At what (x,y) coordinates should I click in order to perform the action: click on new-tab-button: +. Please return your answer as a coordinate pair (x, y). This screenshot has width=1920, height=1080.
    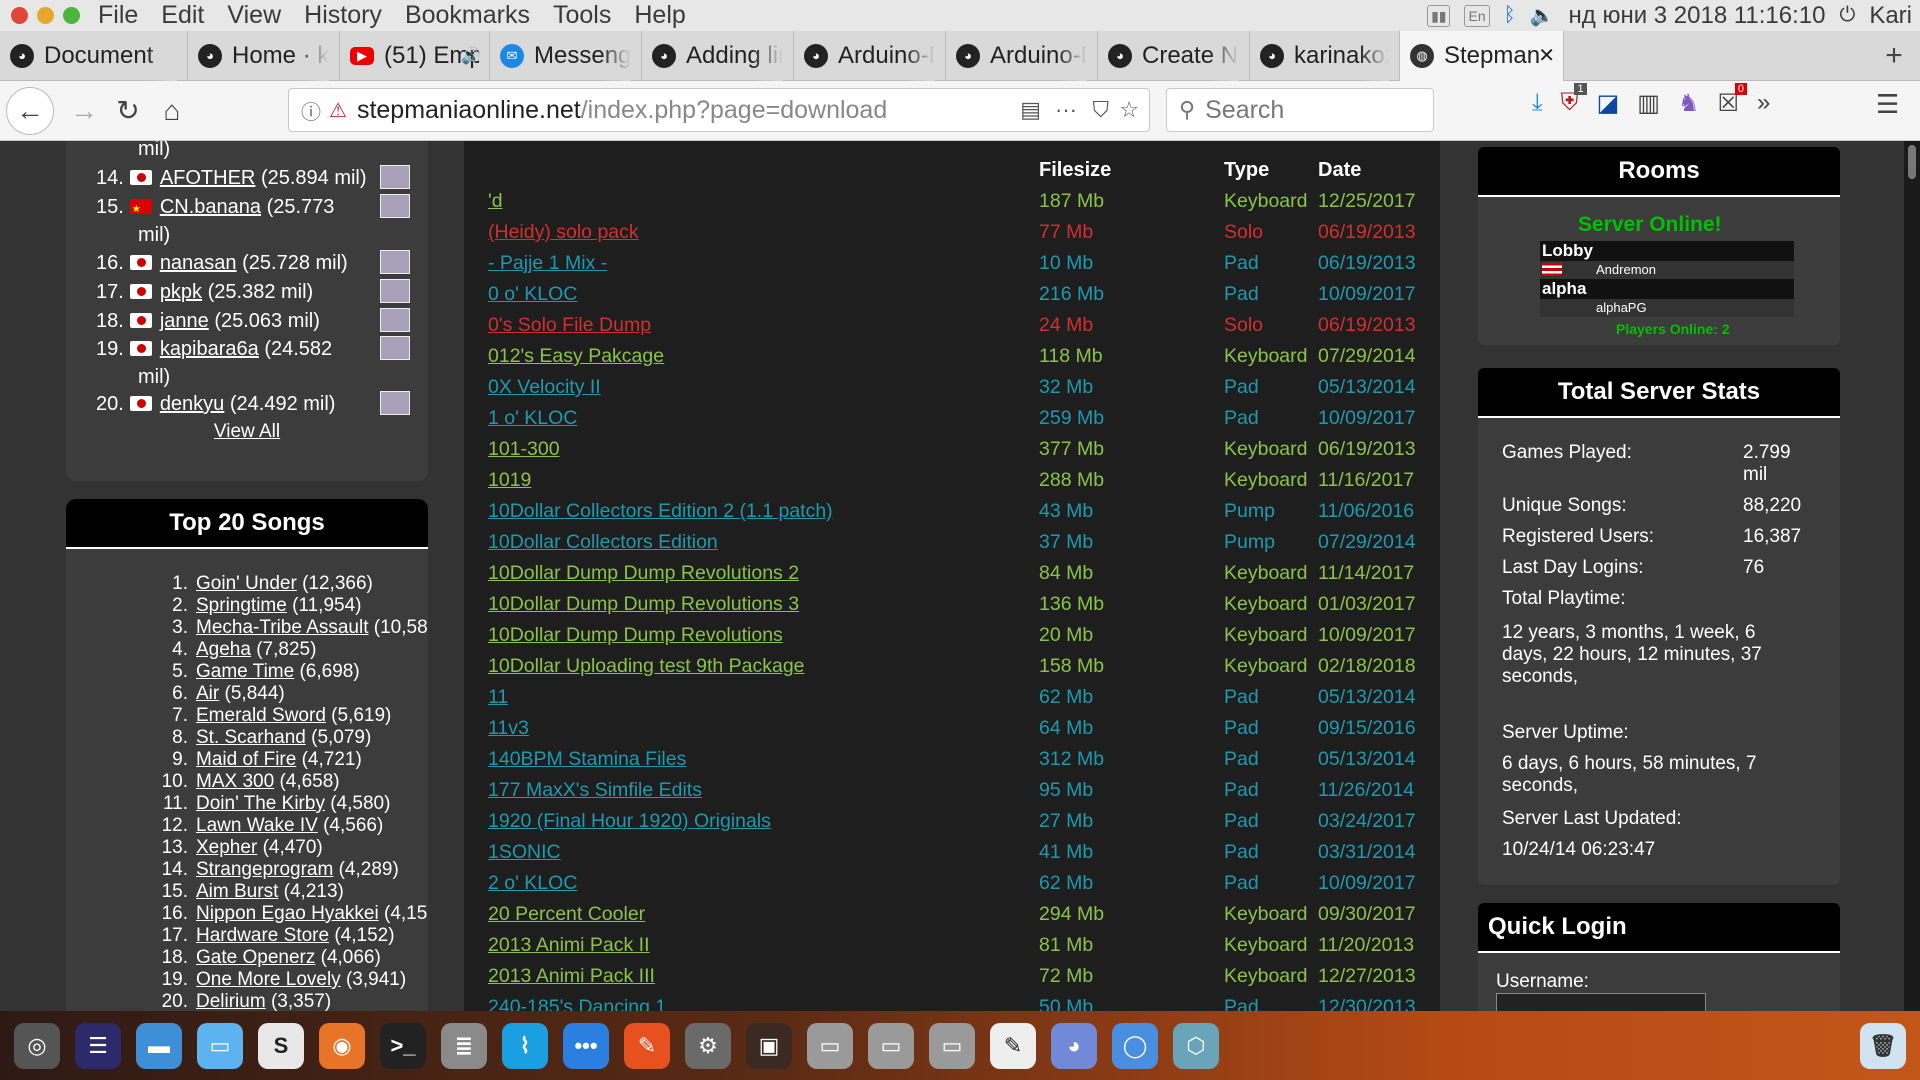
    Looking at the image, I should click on (1894, 56).